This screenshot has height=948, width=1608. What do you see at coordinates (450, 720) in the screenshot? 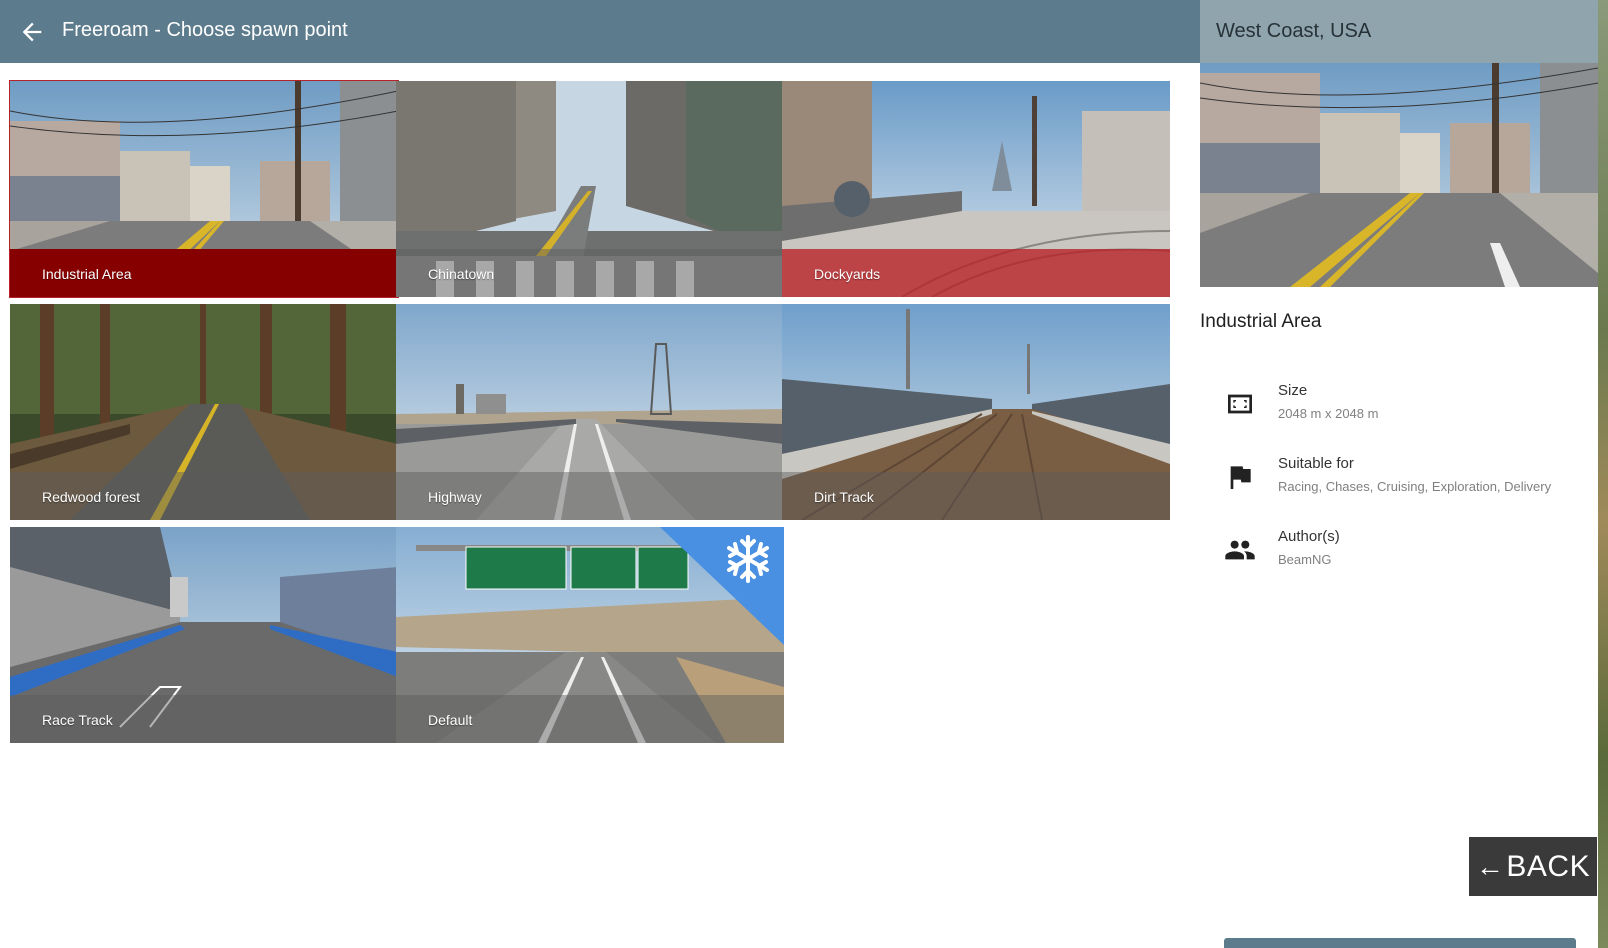
I see `tile-label: Default` at bounding box center [450, 720].